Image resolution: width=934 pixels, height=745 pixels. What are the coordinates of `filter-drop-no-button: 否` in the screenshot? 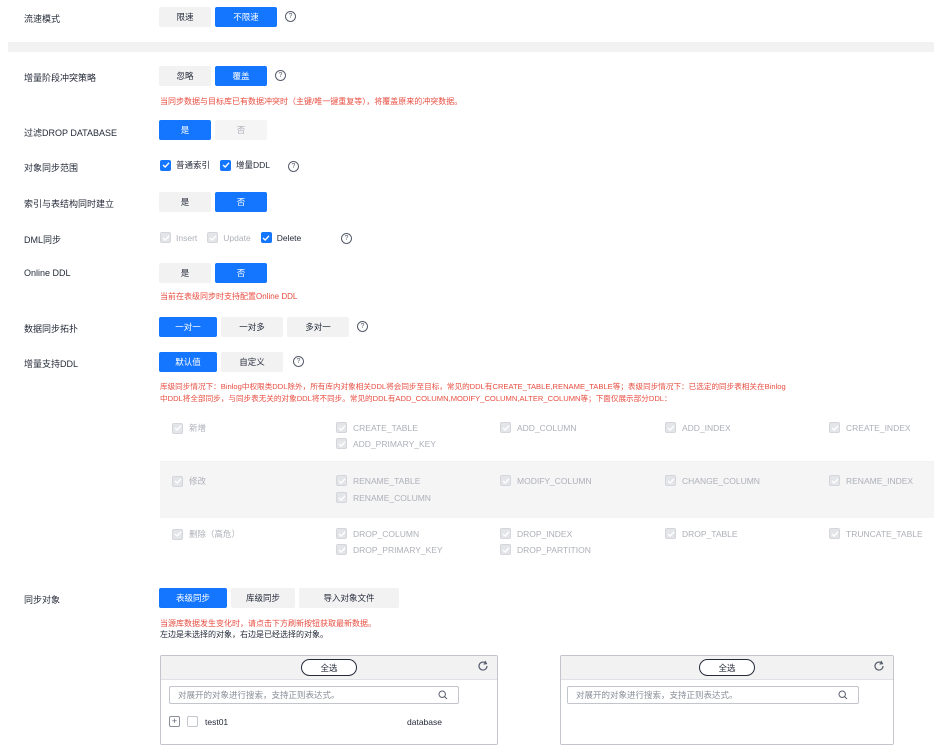 It's located at (241, 130).